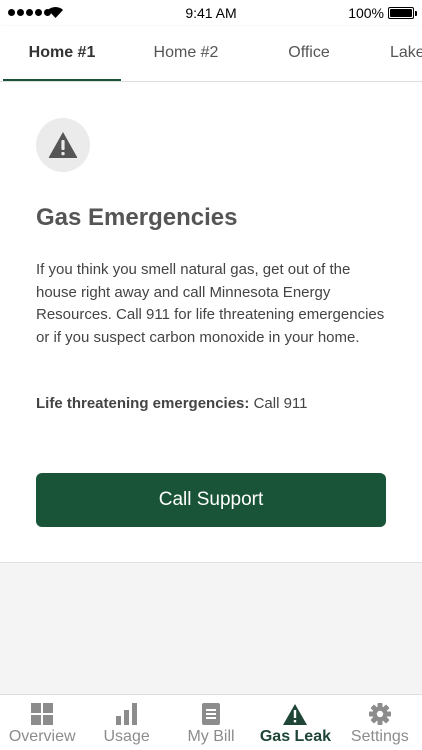 The width and height of the screenshot is (422, 750). Describe the element at coordinates (211, 714) in the screenshot. I see `bill-icon` at that location.